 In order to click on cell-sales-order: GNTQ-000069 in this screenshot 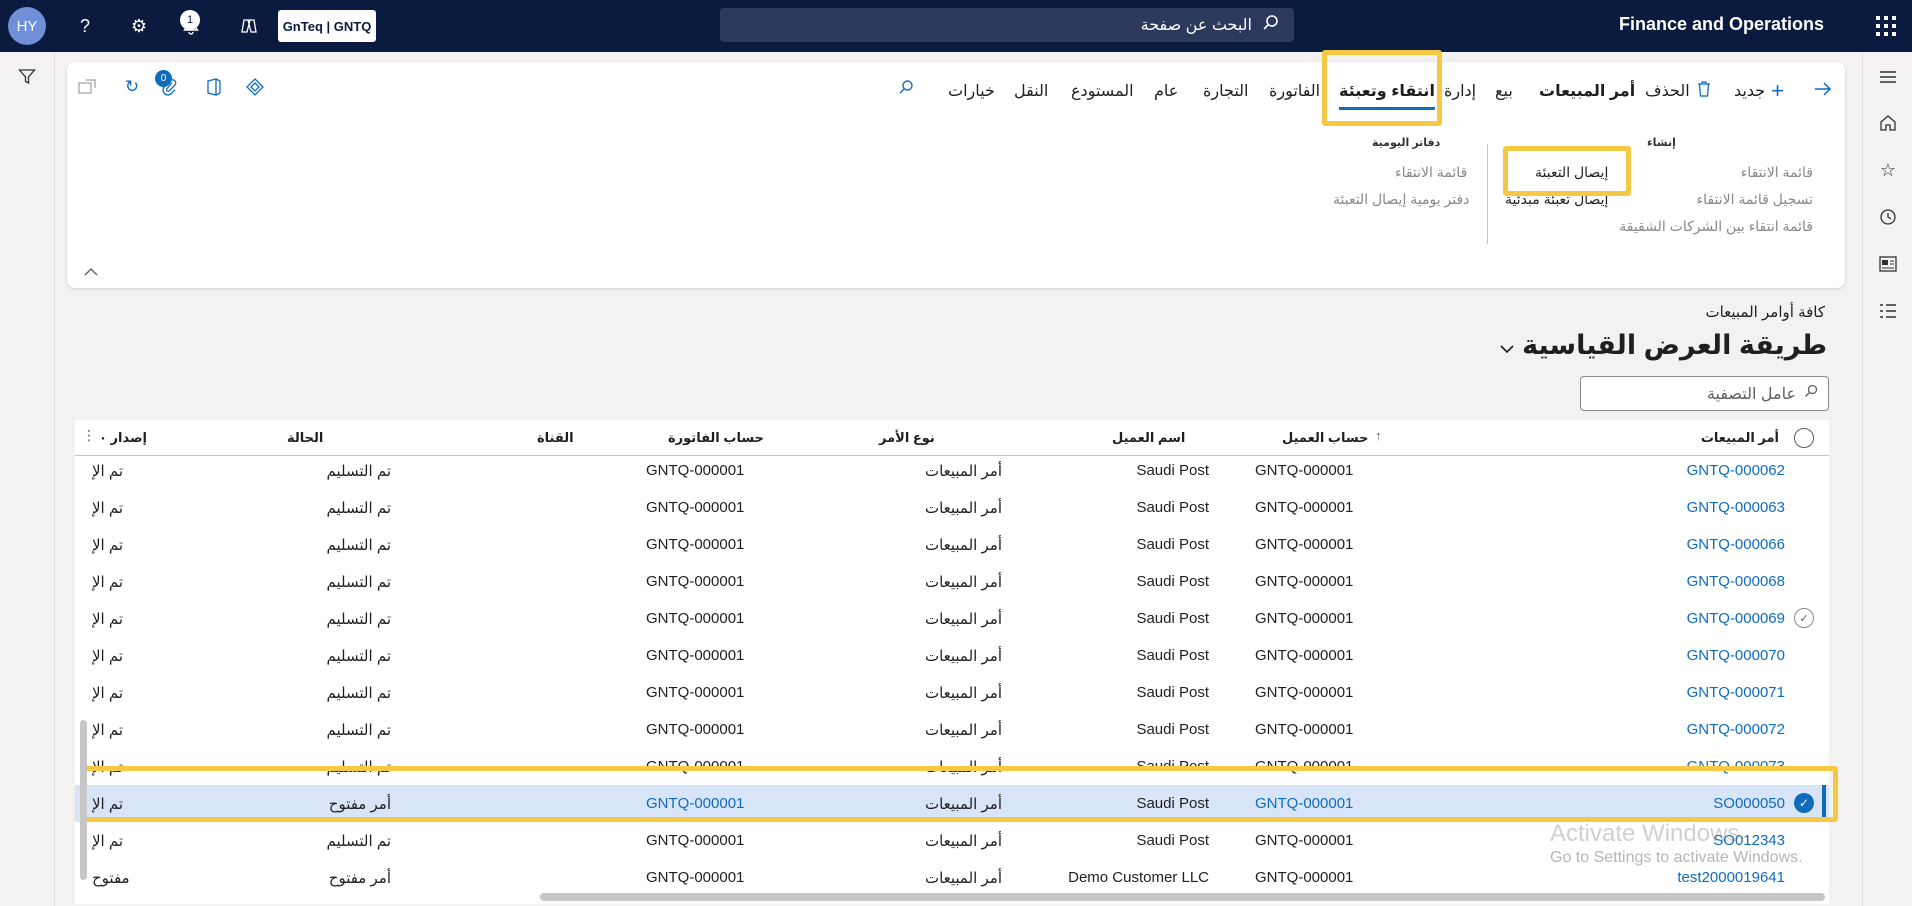, I will do `click(1736, 618)`.